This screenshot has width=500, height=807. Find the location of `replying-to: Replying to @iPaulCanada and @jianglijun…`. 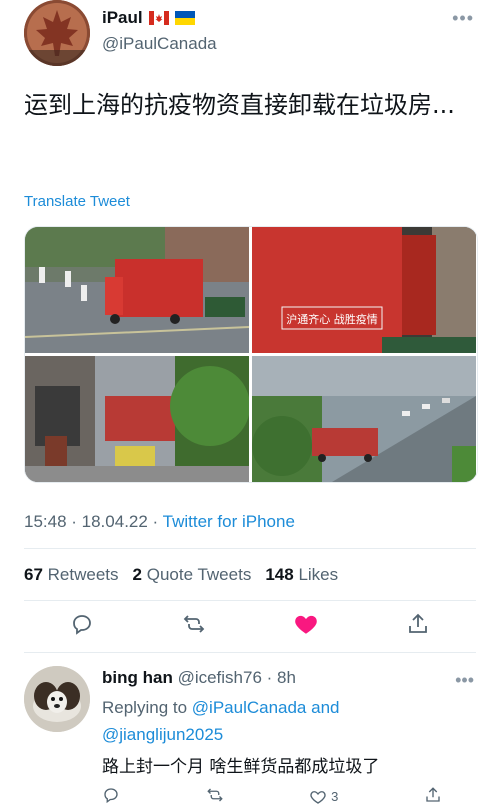

replying-to: Replying to @iPaulCanada and @jianglijun… is located at coordinates (221, 721).